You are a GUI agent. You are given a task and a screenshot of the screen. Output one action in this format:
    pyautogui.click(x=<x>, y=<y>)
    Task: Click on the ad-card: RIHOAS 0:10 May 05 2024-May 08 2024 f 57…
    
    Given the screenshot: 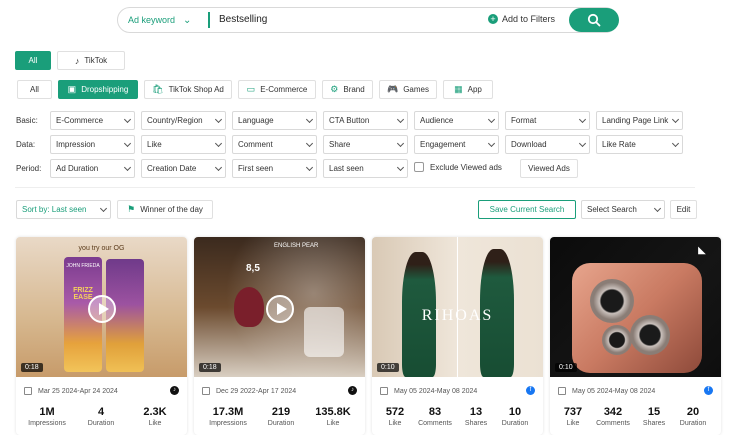 What is the action you would take?
    pyautogui.click(x=457, y=336)
    